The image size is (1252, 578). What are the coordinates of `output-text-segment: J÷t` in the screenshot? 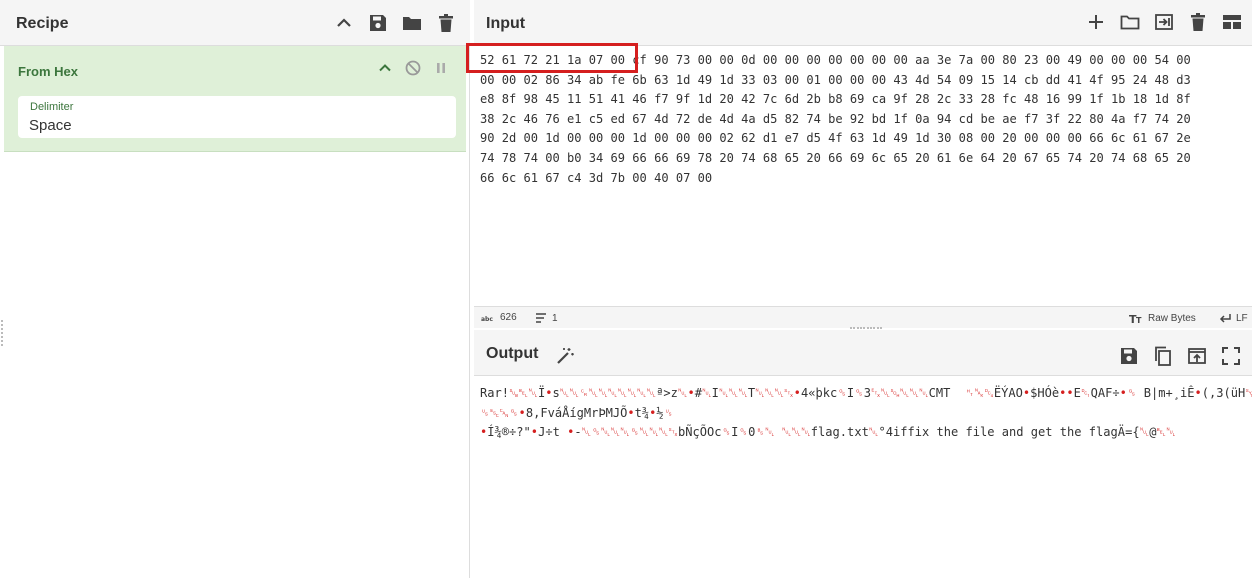 It's located at (553, 432).